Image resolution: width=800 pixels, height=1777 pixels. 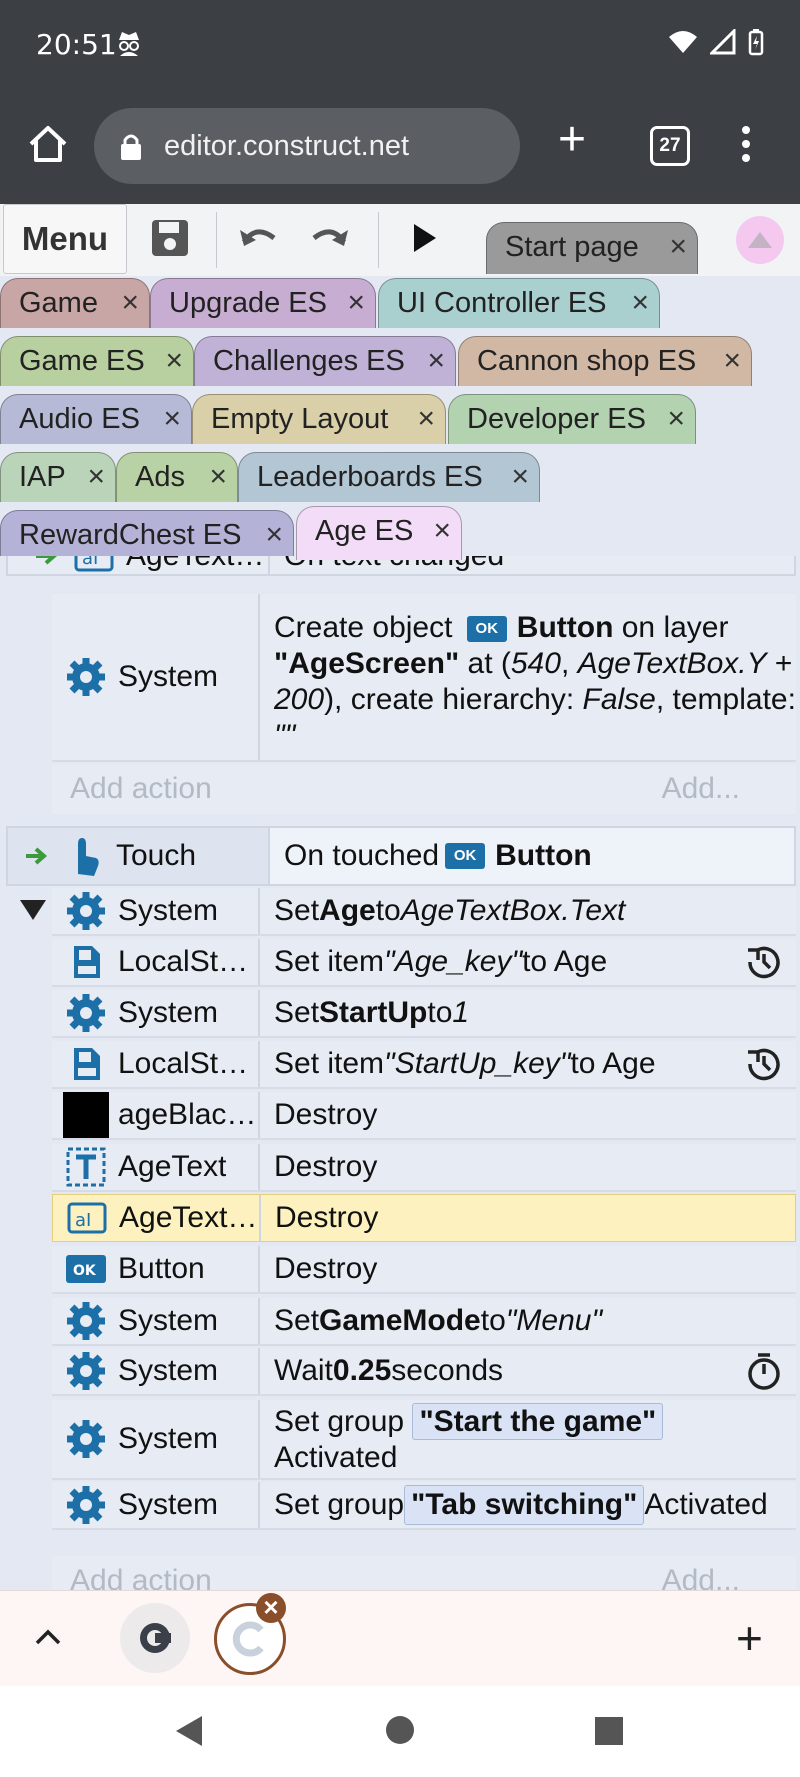 I want to click on action-row: LocalSt… Set item "Age_key" to Age, so click(x=424, y=963).